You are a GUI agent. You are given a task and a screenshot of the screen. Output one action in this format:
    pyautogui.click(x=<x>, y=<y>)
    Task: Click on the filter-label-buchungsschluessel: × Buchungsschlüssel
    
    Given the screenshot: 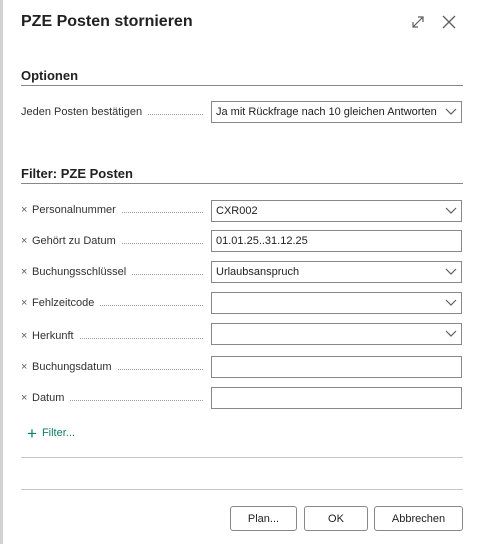 What is the action you would take?
    pyautogui.click(x=115, y=272)
    